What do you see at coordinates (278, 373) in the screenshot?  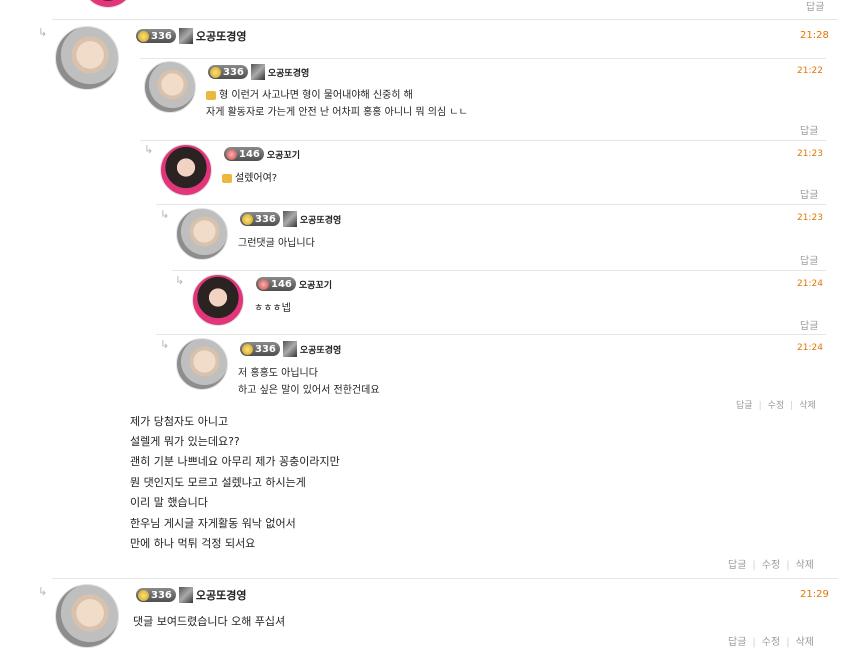 I see `comment-text: 저 홍홍도 아닙니다` at bounding box center [278, 373].